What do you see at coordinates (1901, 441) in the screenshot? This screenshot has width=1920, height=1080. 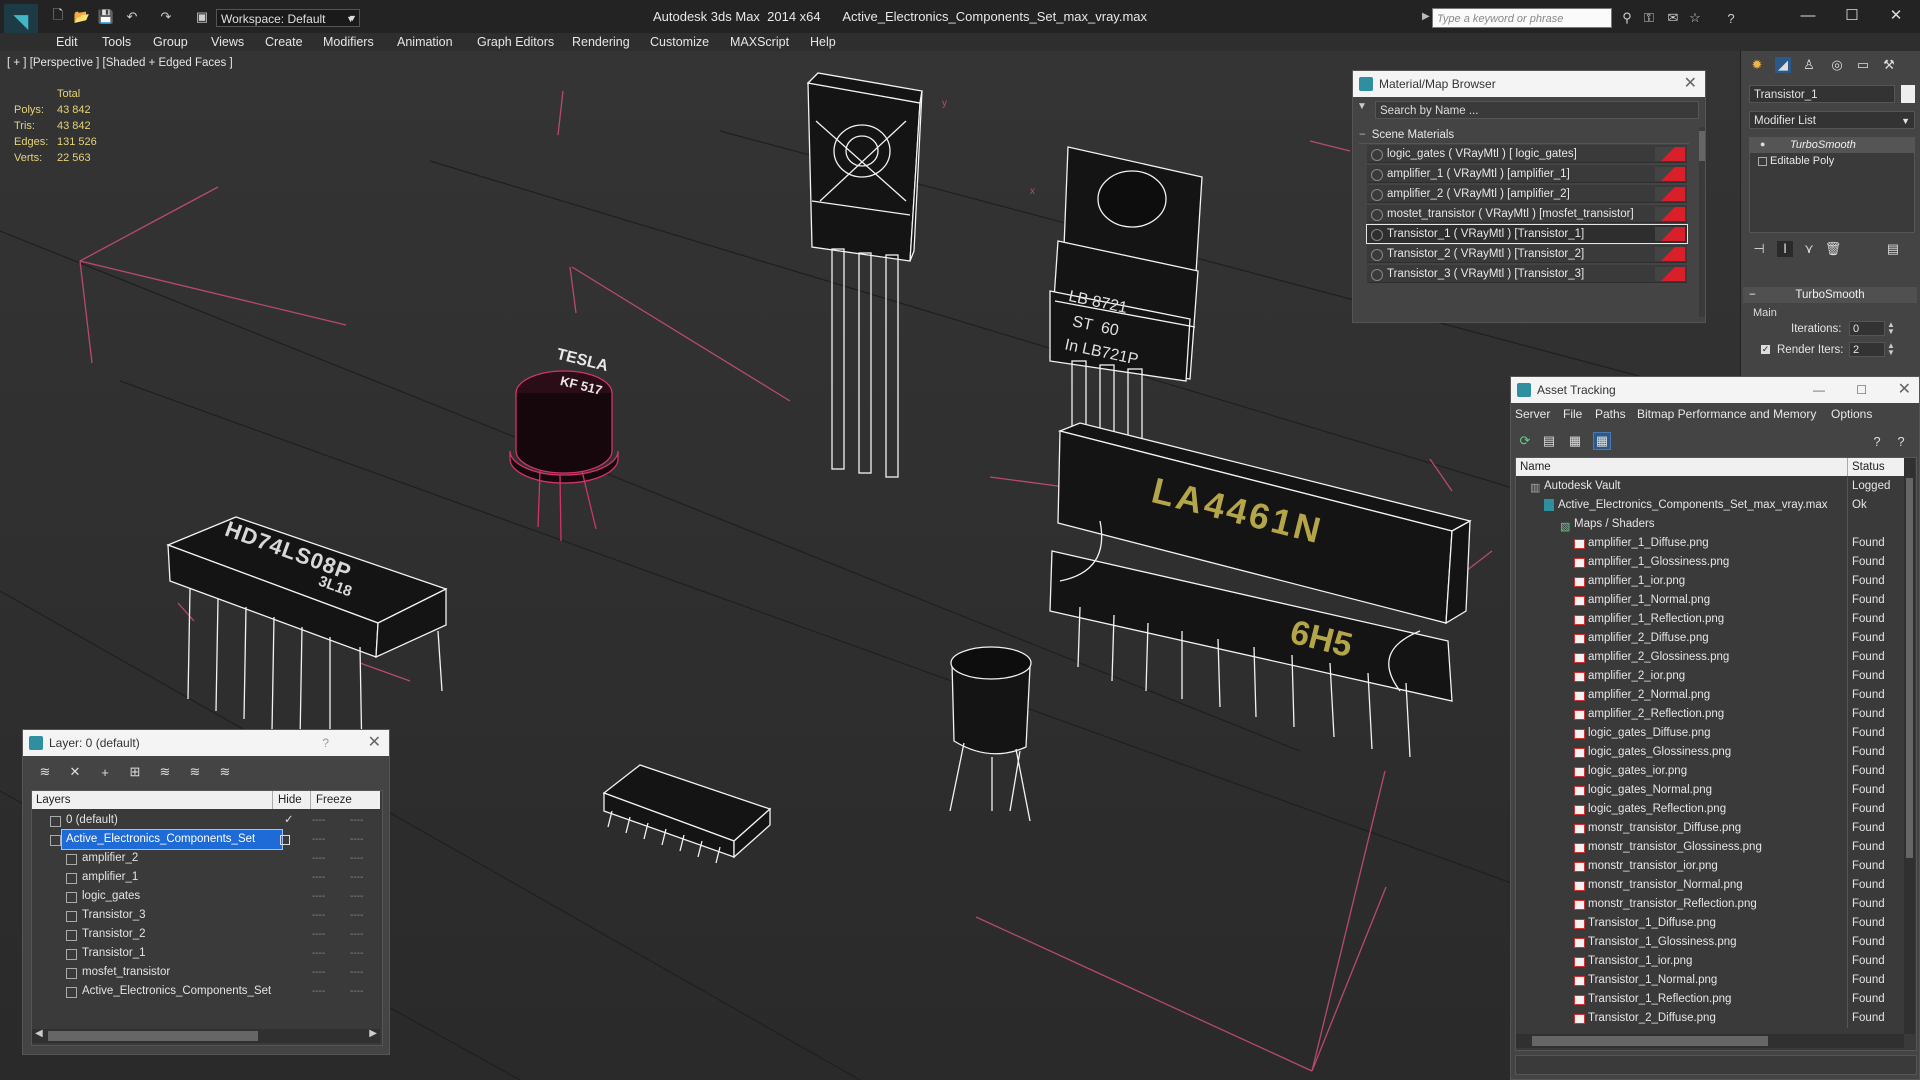 I see `asset-info-icon: ?` at bounding box center [1901, 441].